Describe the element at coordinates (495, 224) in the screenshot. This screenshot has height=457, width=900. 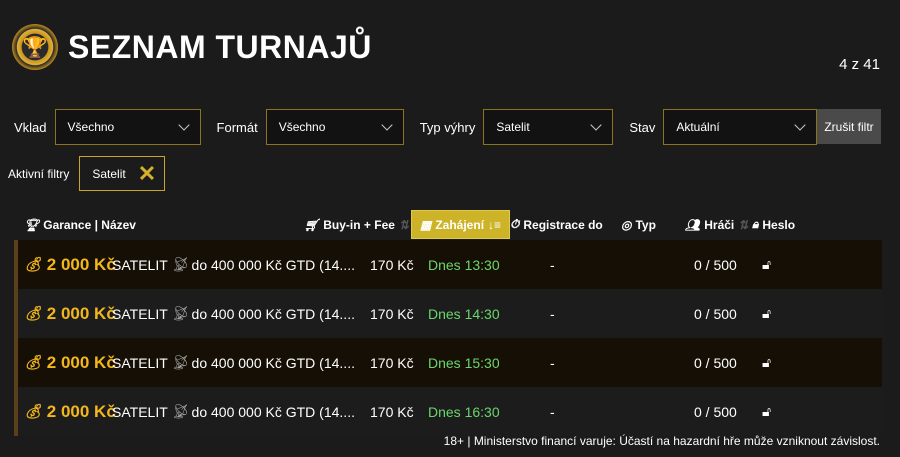
I see `sort-desc-icon: ↓≡` at that location.